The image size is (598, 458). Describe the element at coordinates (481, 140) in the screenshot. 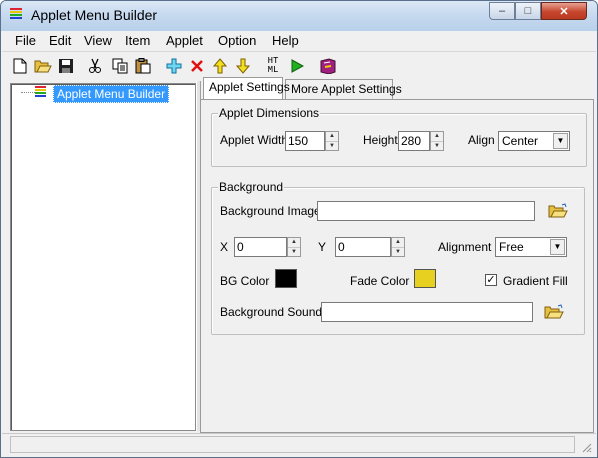

I see `align-label: Align` at that location.